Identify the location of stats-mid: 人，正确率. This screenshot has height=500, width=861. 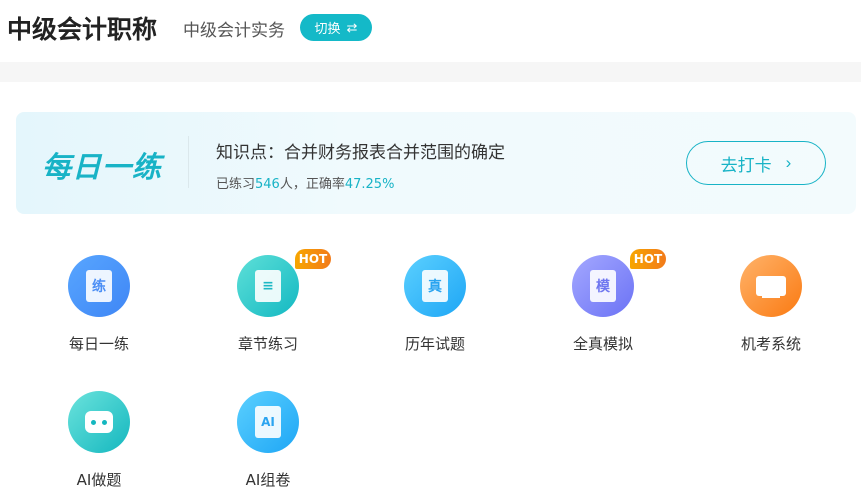
(312, 184).